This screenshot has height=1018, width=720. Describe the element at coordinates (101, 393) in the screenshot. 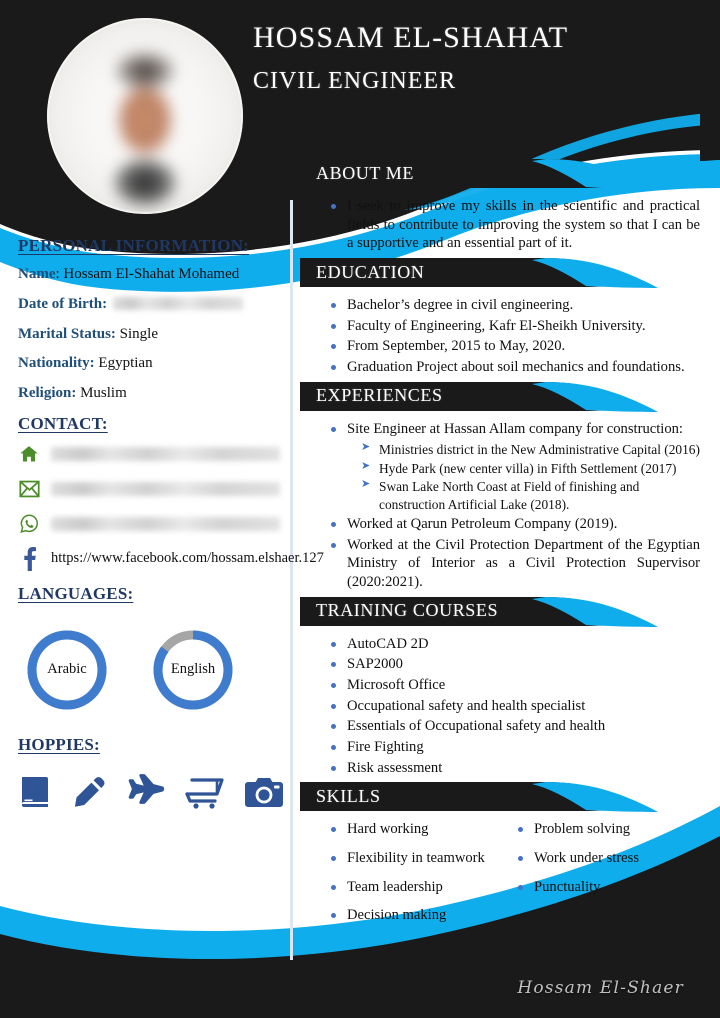

I see `personal-info-value: Muslim` at that location.